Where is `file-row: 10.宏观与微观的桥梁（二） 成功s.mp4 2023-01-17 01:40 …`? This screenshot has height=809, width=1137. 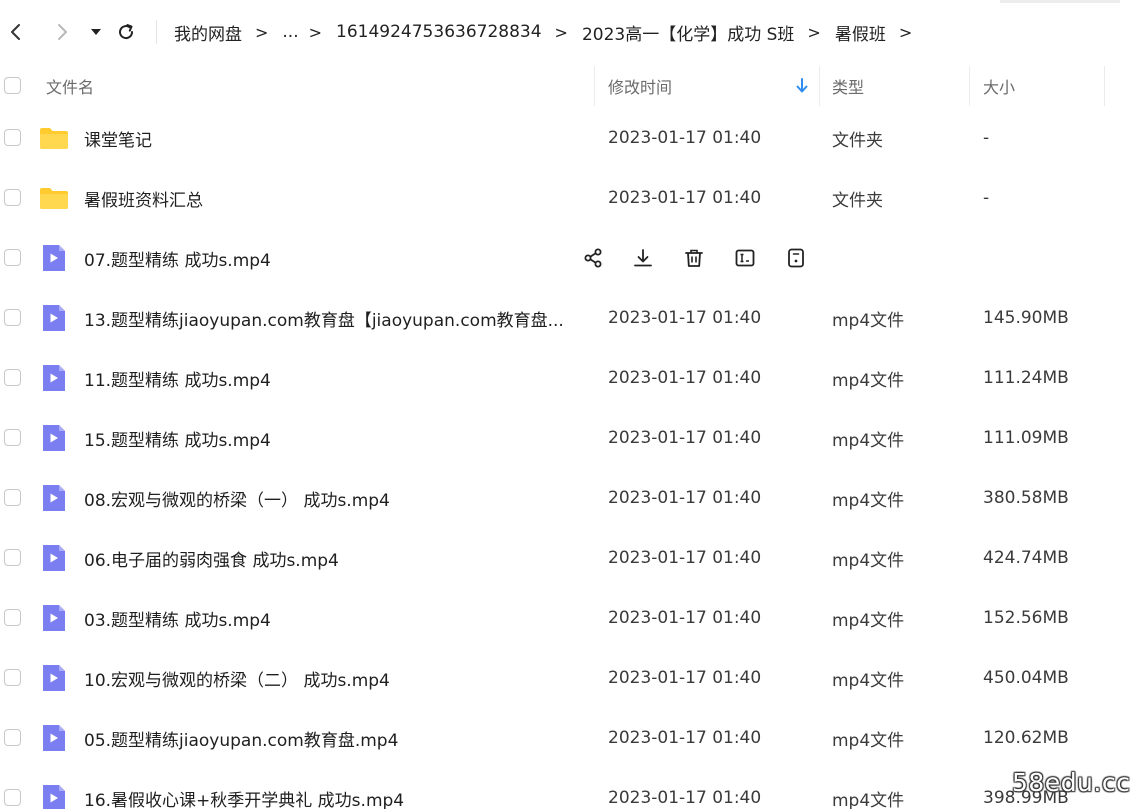 file-row: 10.宏观与微观的桥梁（二） 成功s.mp4 2023-01-17 01:40 … is located at coordinates (568, 678).